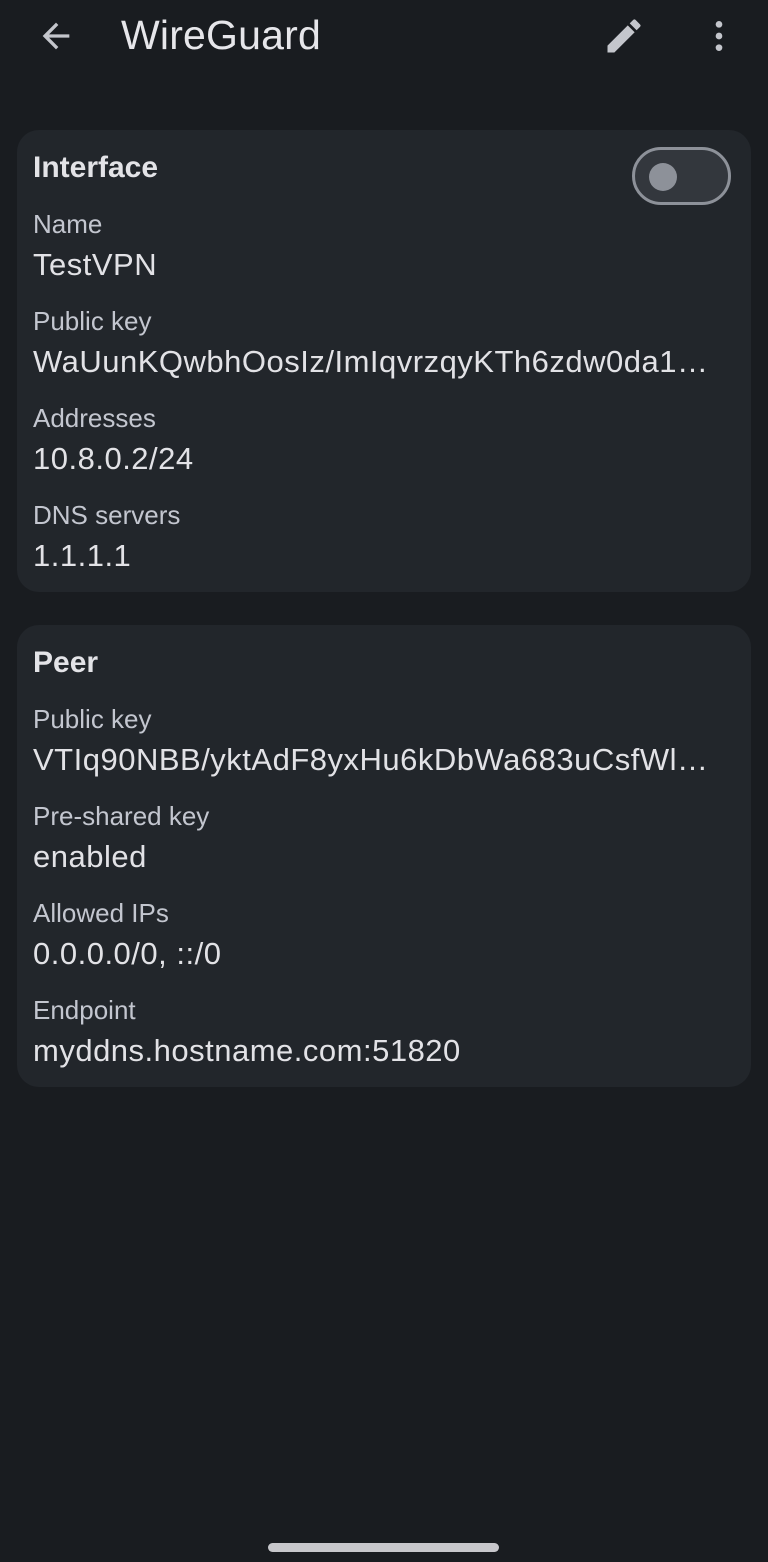  What do you see at coordinates (221, 35) in the screenshot?
I see `page-title: WireGuard` at bounding box center [221, 35].